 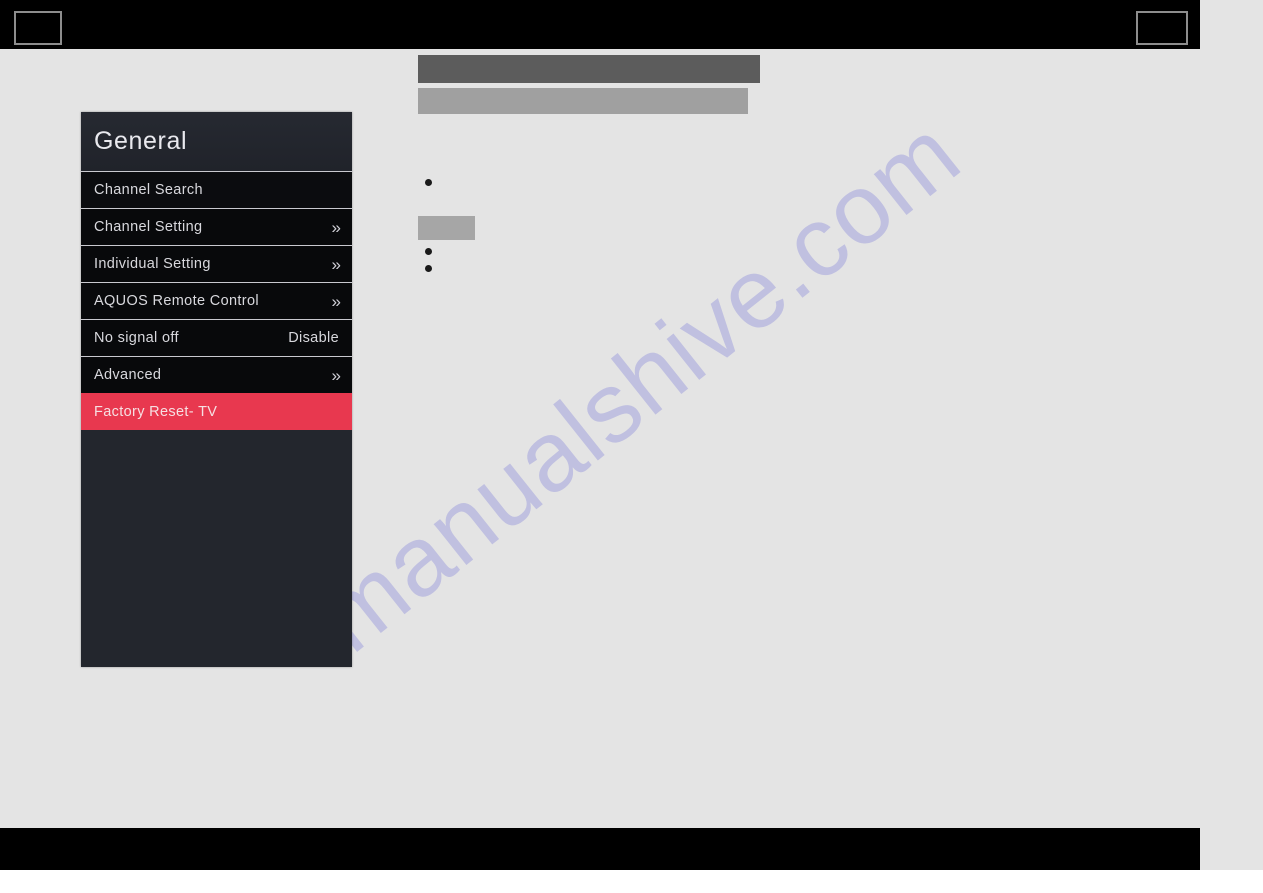 What do you see at coordinates (148, 227) in the screenshot?
I see `menu-item-label: Channel Setting` at bounding box center [148, 227].